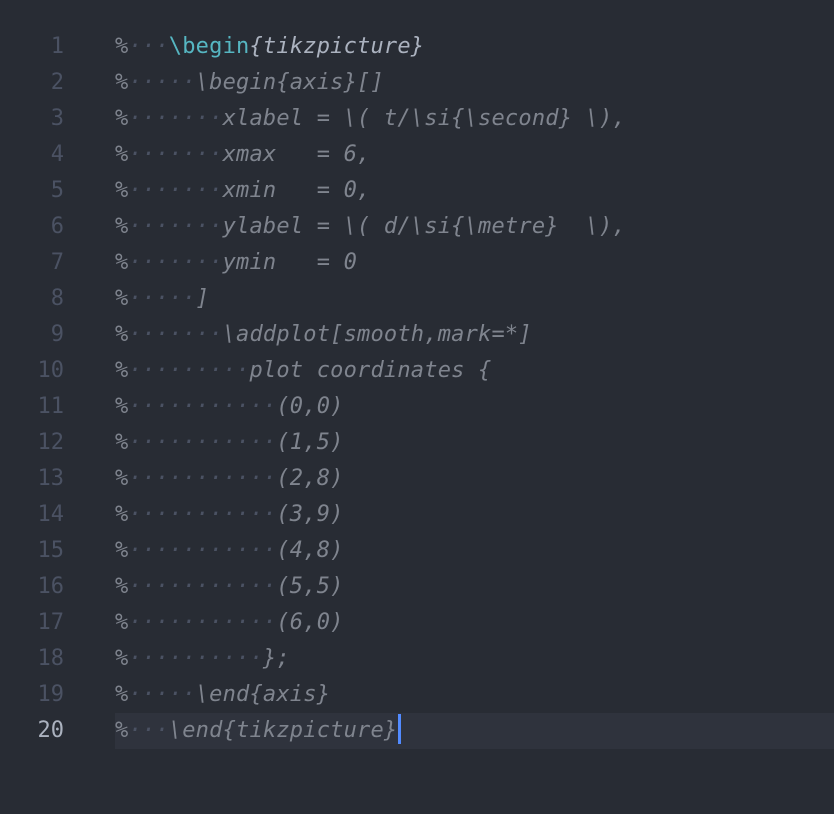 The width and height of the screenshot is (834, 814). What do you see at coordinates (310, 442) in the screenshot?
I see `code-text: (1,5)` at bounding box center [310, 442].